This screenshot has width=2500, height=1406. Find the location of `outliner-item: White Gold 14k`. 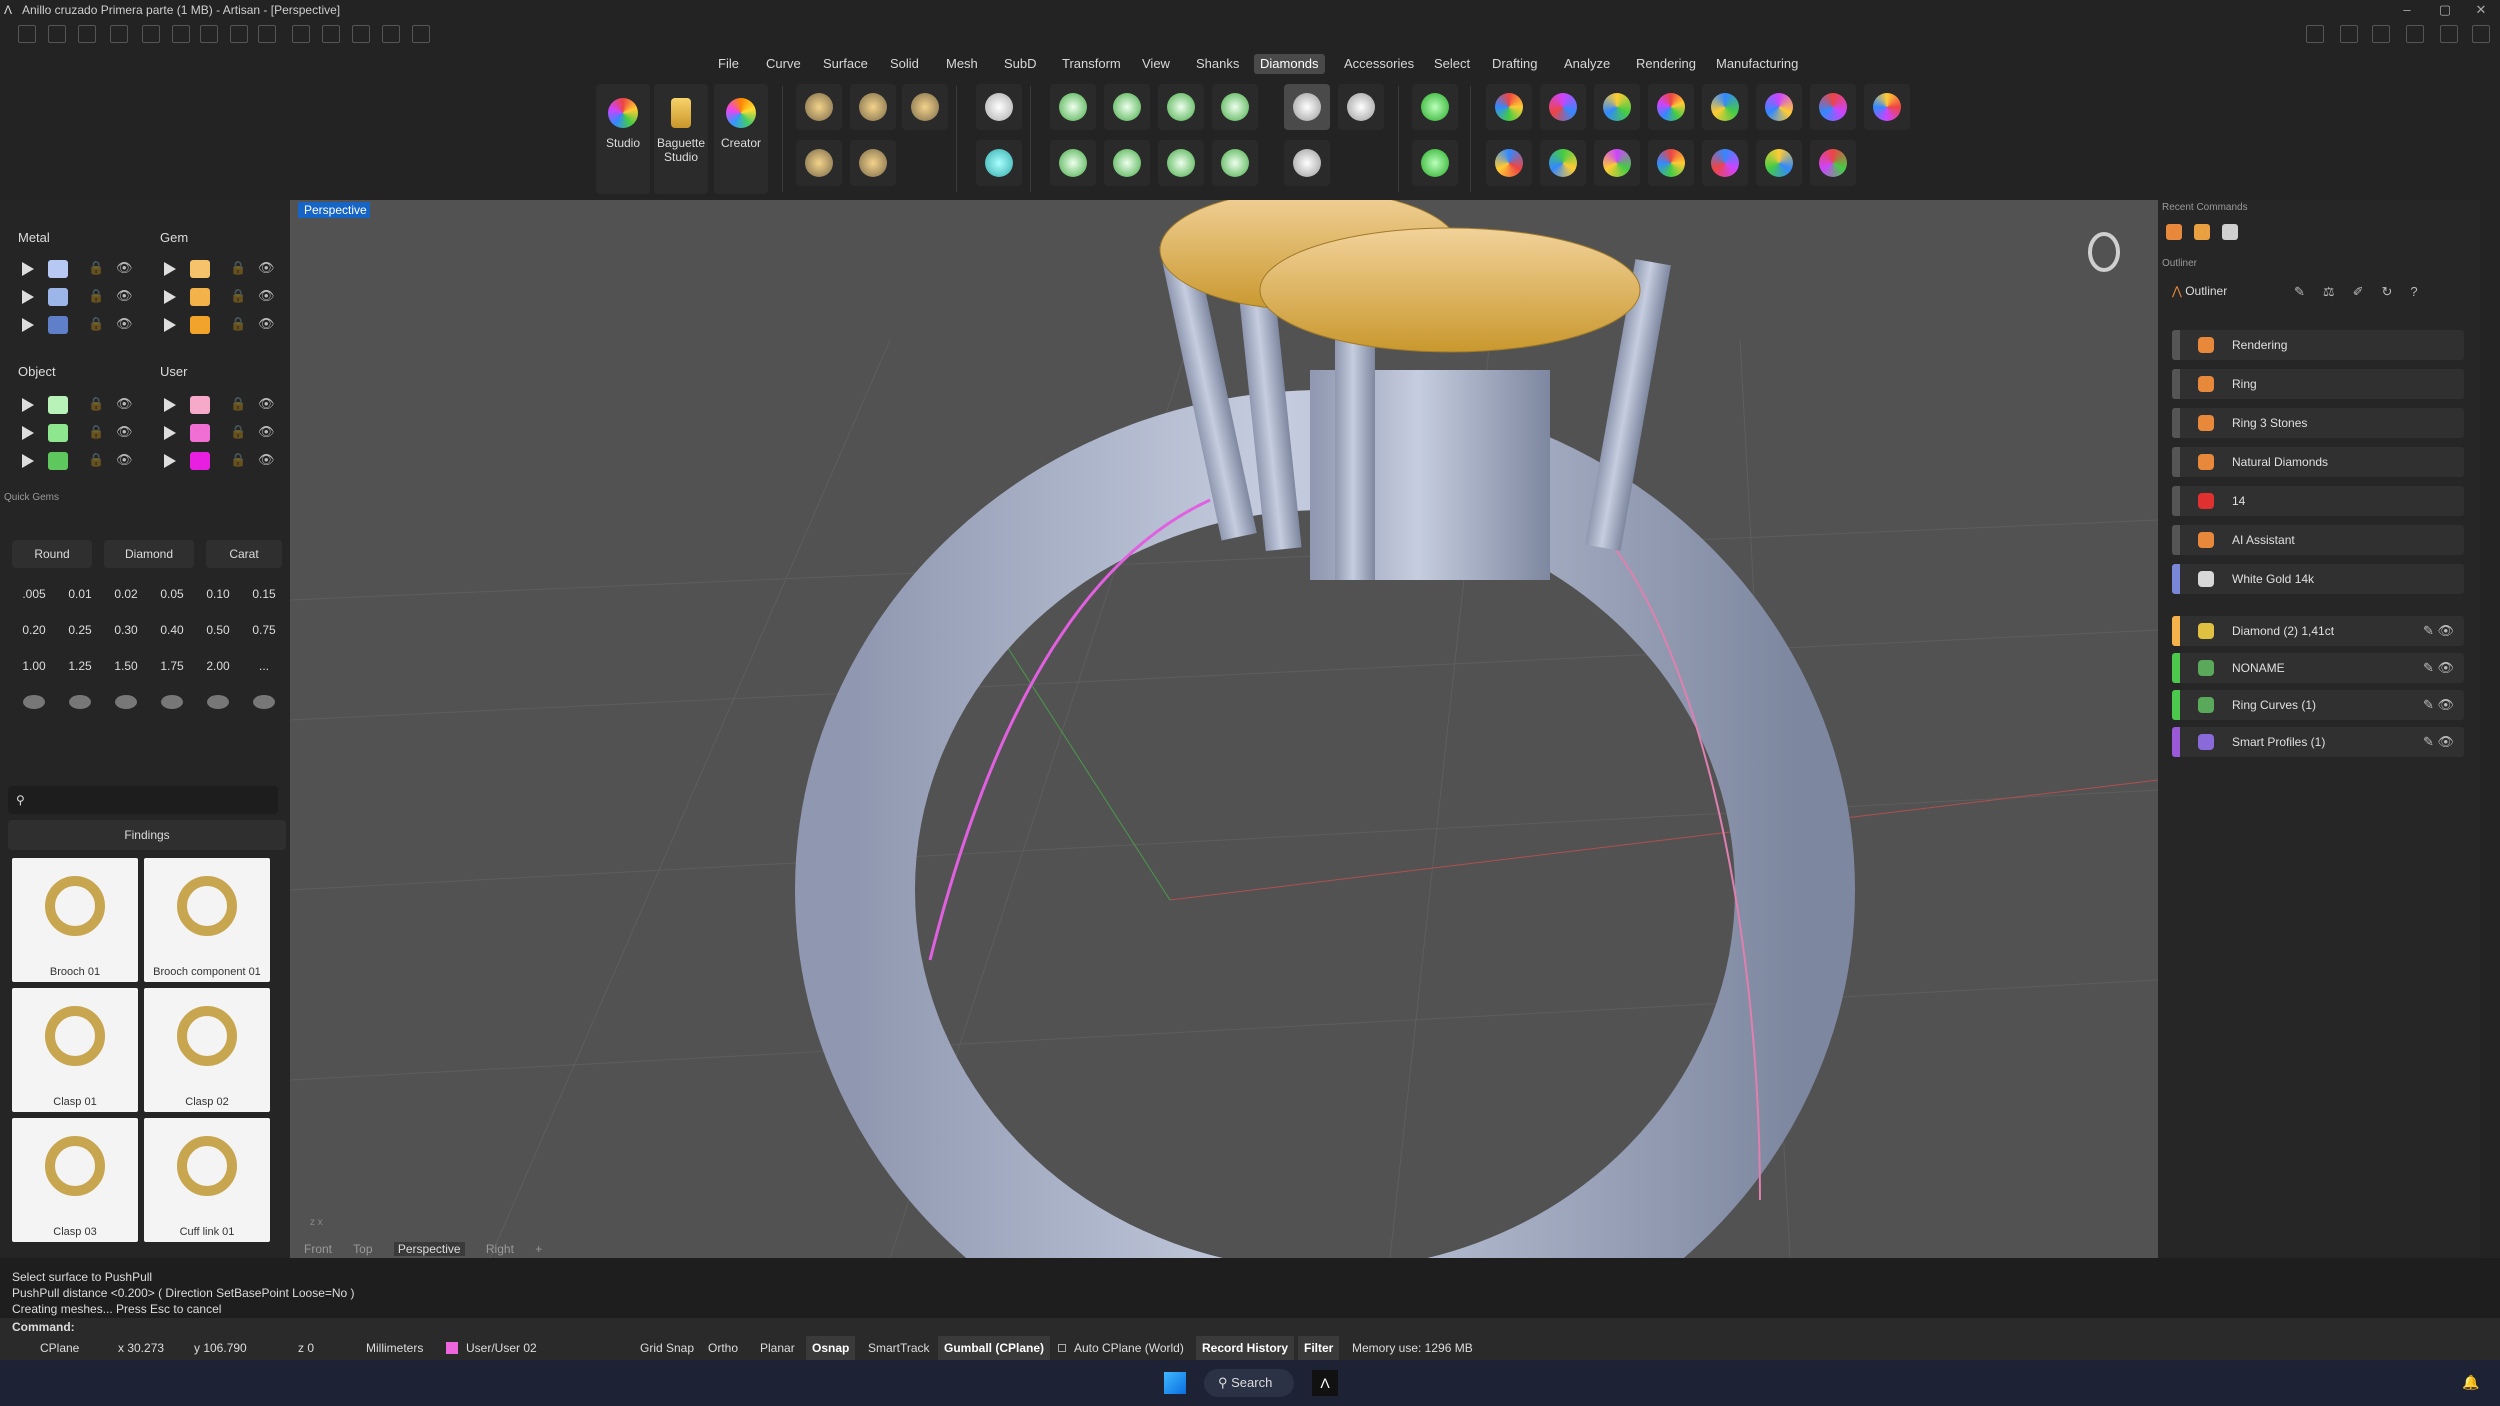

outliner-item: White Gold 14k is located at coordinates (2318, 579).